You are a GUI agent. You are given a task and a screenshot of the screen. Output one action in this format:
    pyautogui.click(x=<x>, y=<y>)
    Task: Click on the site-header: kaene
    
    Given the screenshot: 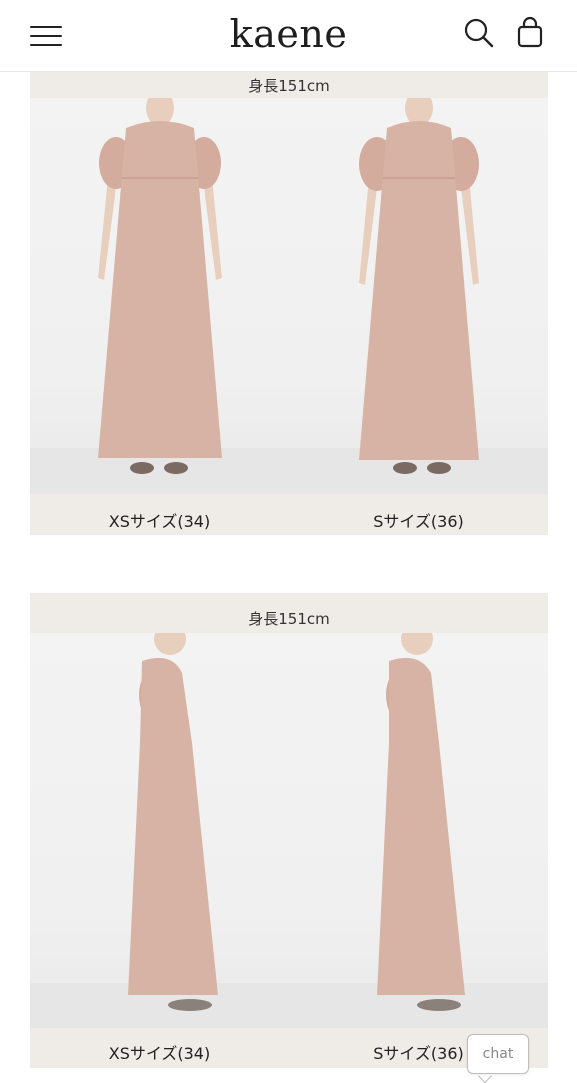 What is the action you would take?
    pyautogui.click(x=288, y=36)
    